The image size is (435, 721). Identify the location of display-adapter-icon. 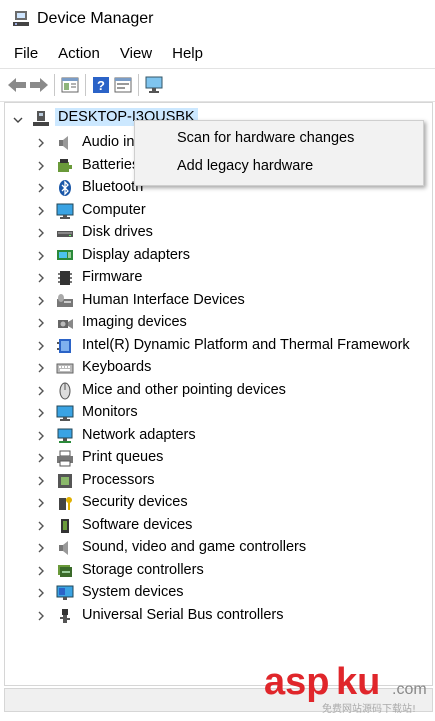
(65, 255).